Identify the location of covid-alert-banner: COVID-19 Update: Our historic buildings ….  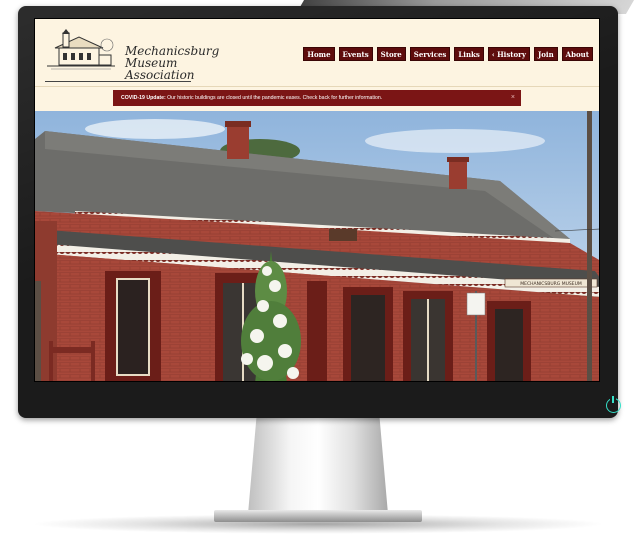
(317, 98).